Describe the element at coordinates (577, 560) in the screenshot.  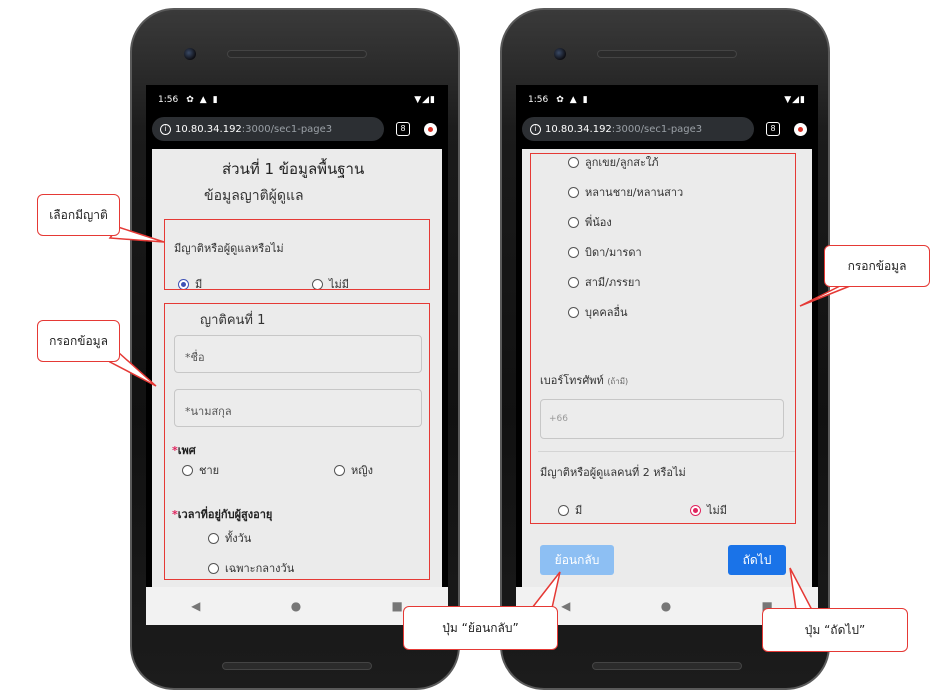
I see `back-button: ย้อนกลับ` at that location.